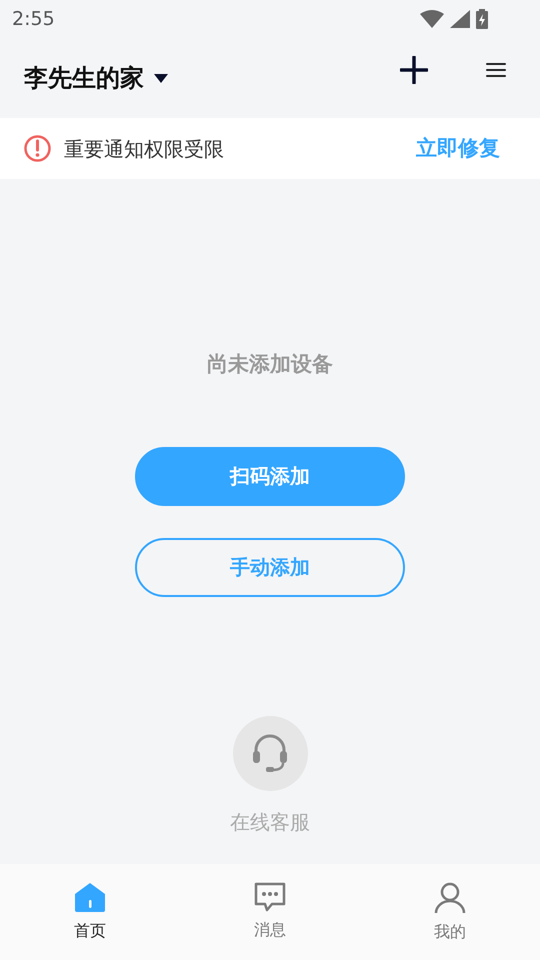  What do you see at coordinates (270, 897) in the screenshot?
I see `chat-bubble-icon` at bounding box center [270, 897].